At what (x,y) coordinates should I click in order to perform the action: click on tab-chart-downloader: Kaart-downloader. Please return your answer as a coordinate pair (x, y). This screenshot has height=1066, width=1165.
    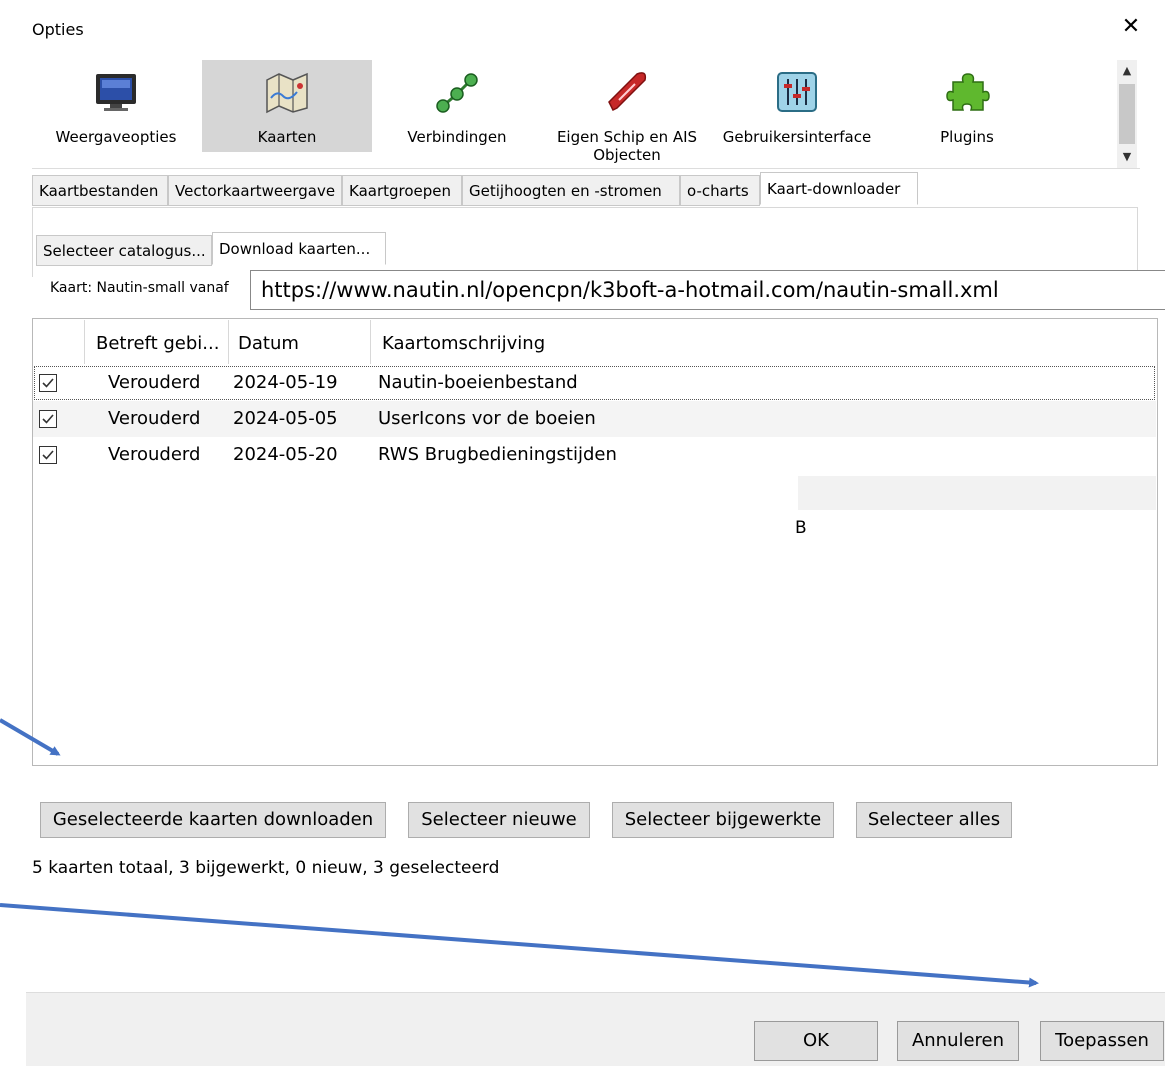
    Looking at the image, I should click on (839, 188).